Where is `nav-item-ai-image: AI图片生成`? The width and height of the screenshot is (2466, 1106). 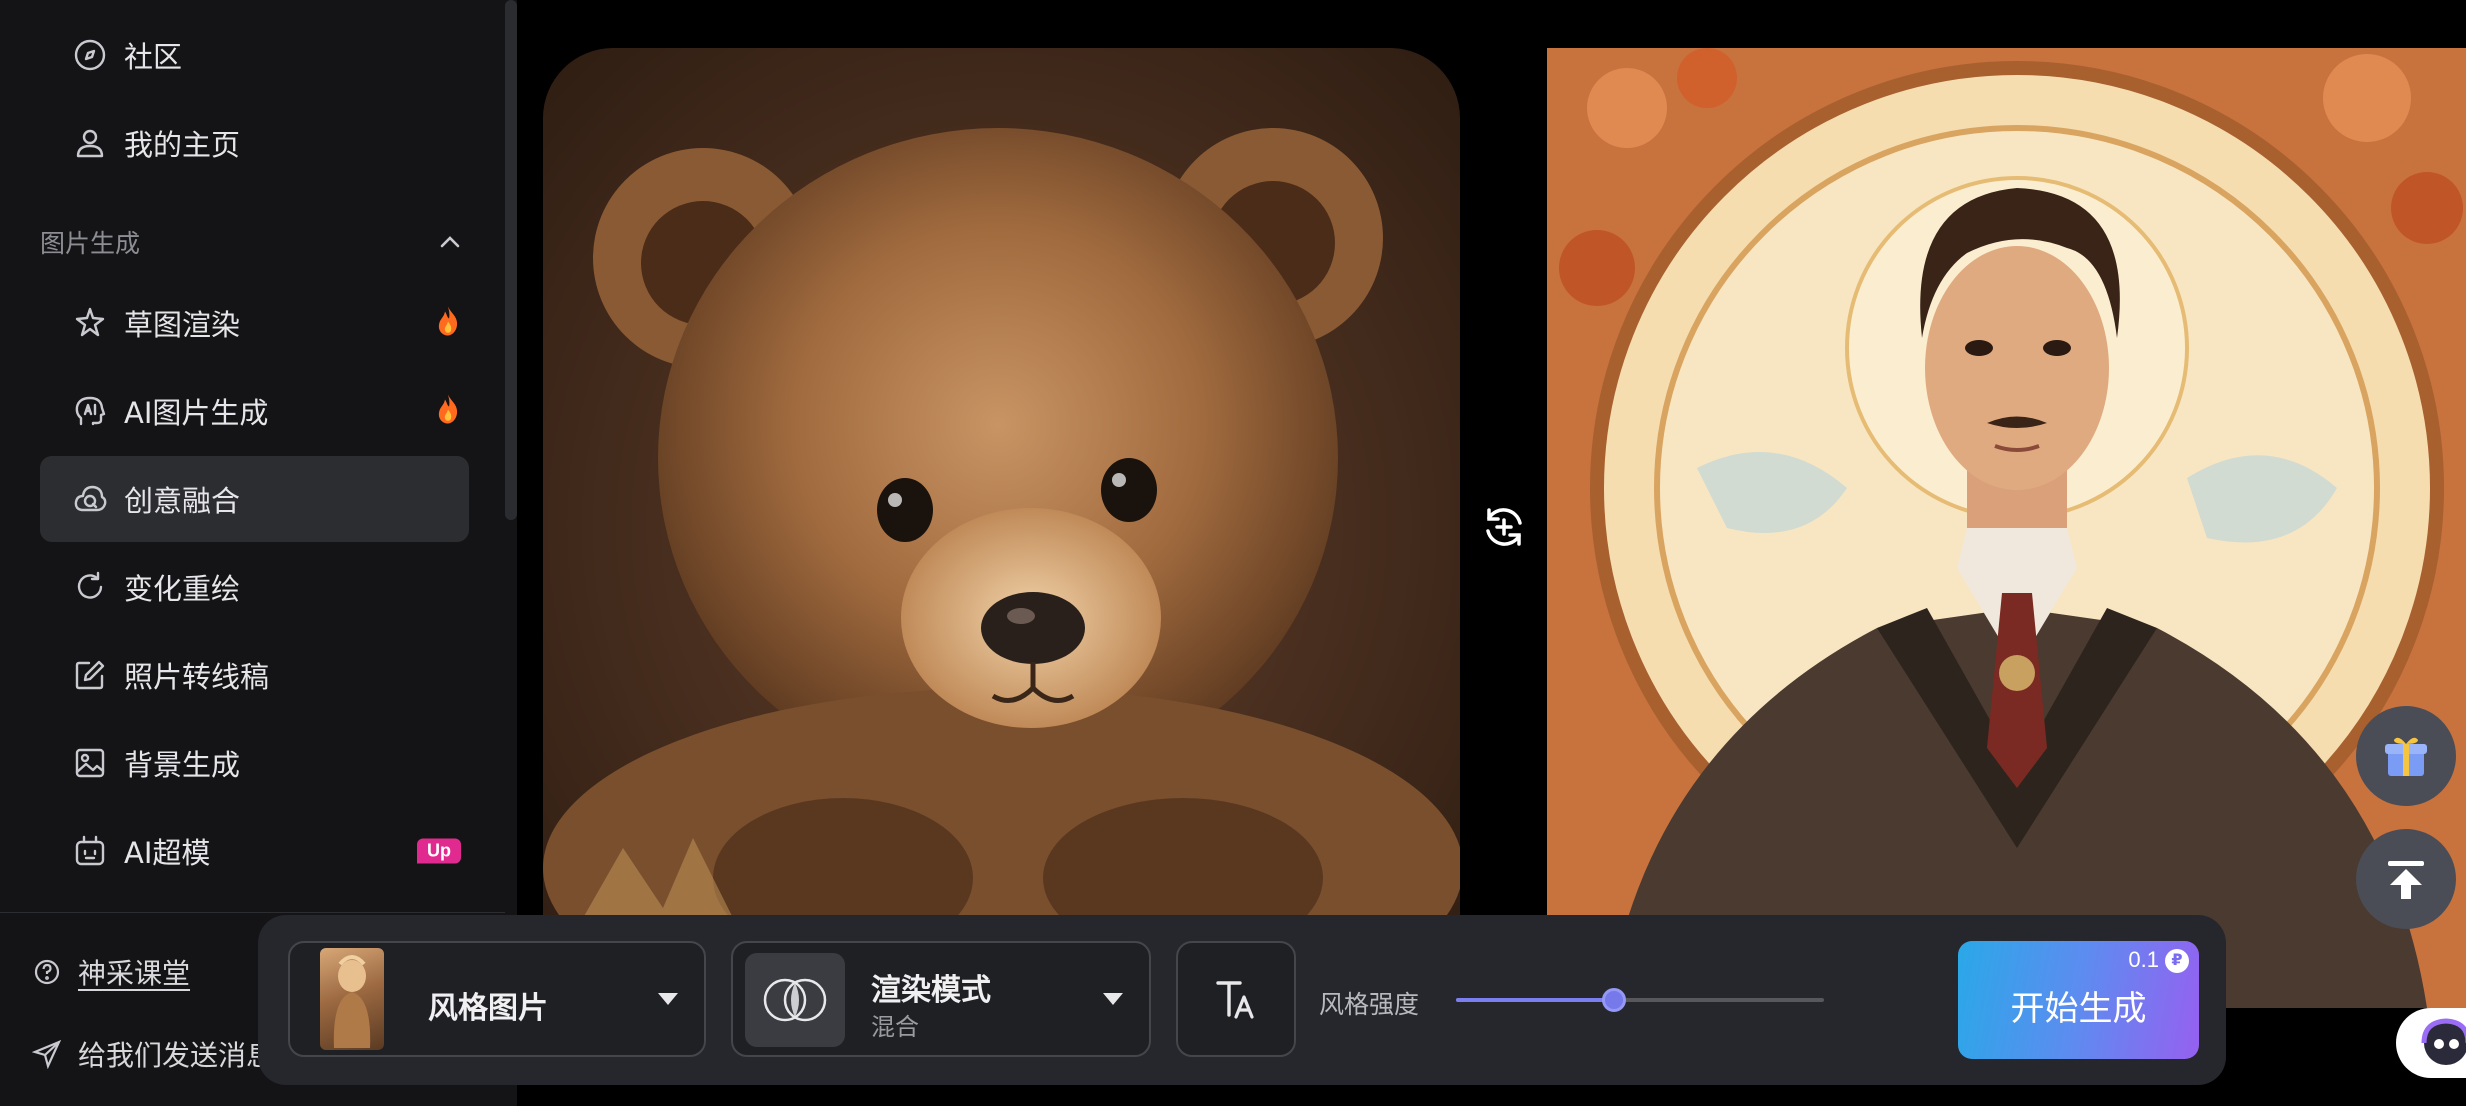 nav-item-ai-image: AI图片生成 is located at coordinates (254, 411).